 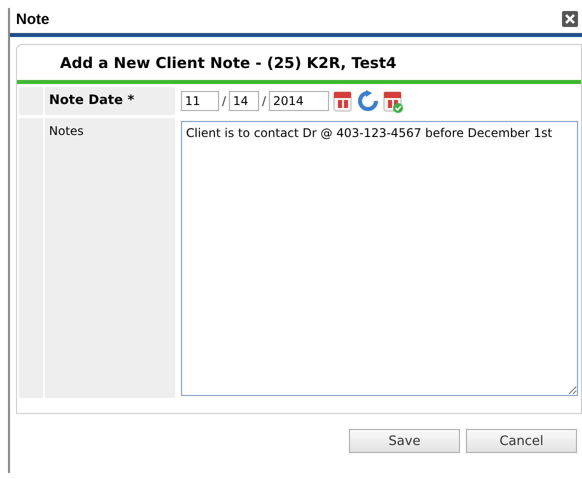 What do you see at coordinates (33, 19) in the screenshot?
I see `window-title: Note` at bounding box center [33, 19].